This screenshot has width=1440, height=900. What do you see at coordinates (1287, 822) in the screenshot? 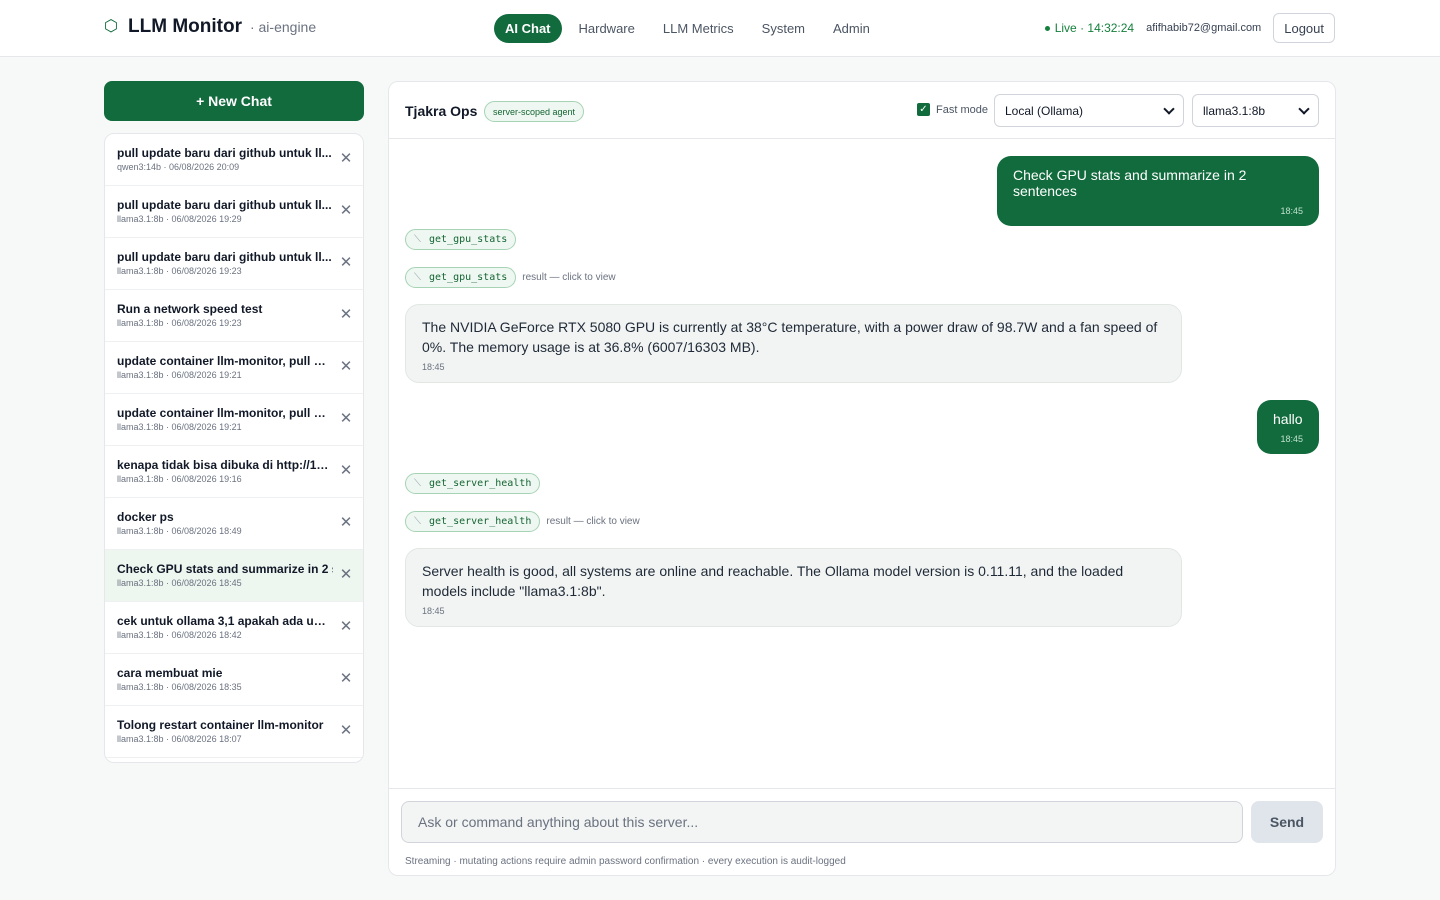
I see `send-button: Send` at bounding box center [1287, 822].